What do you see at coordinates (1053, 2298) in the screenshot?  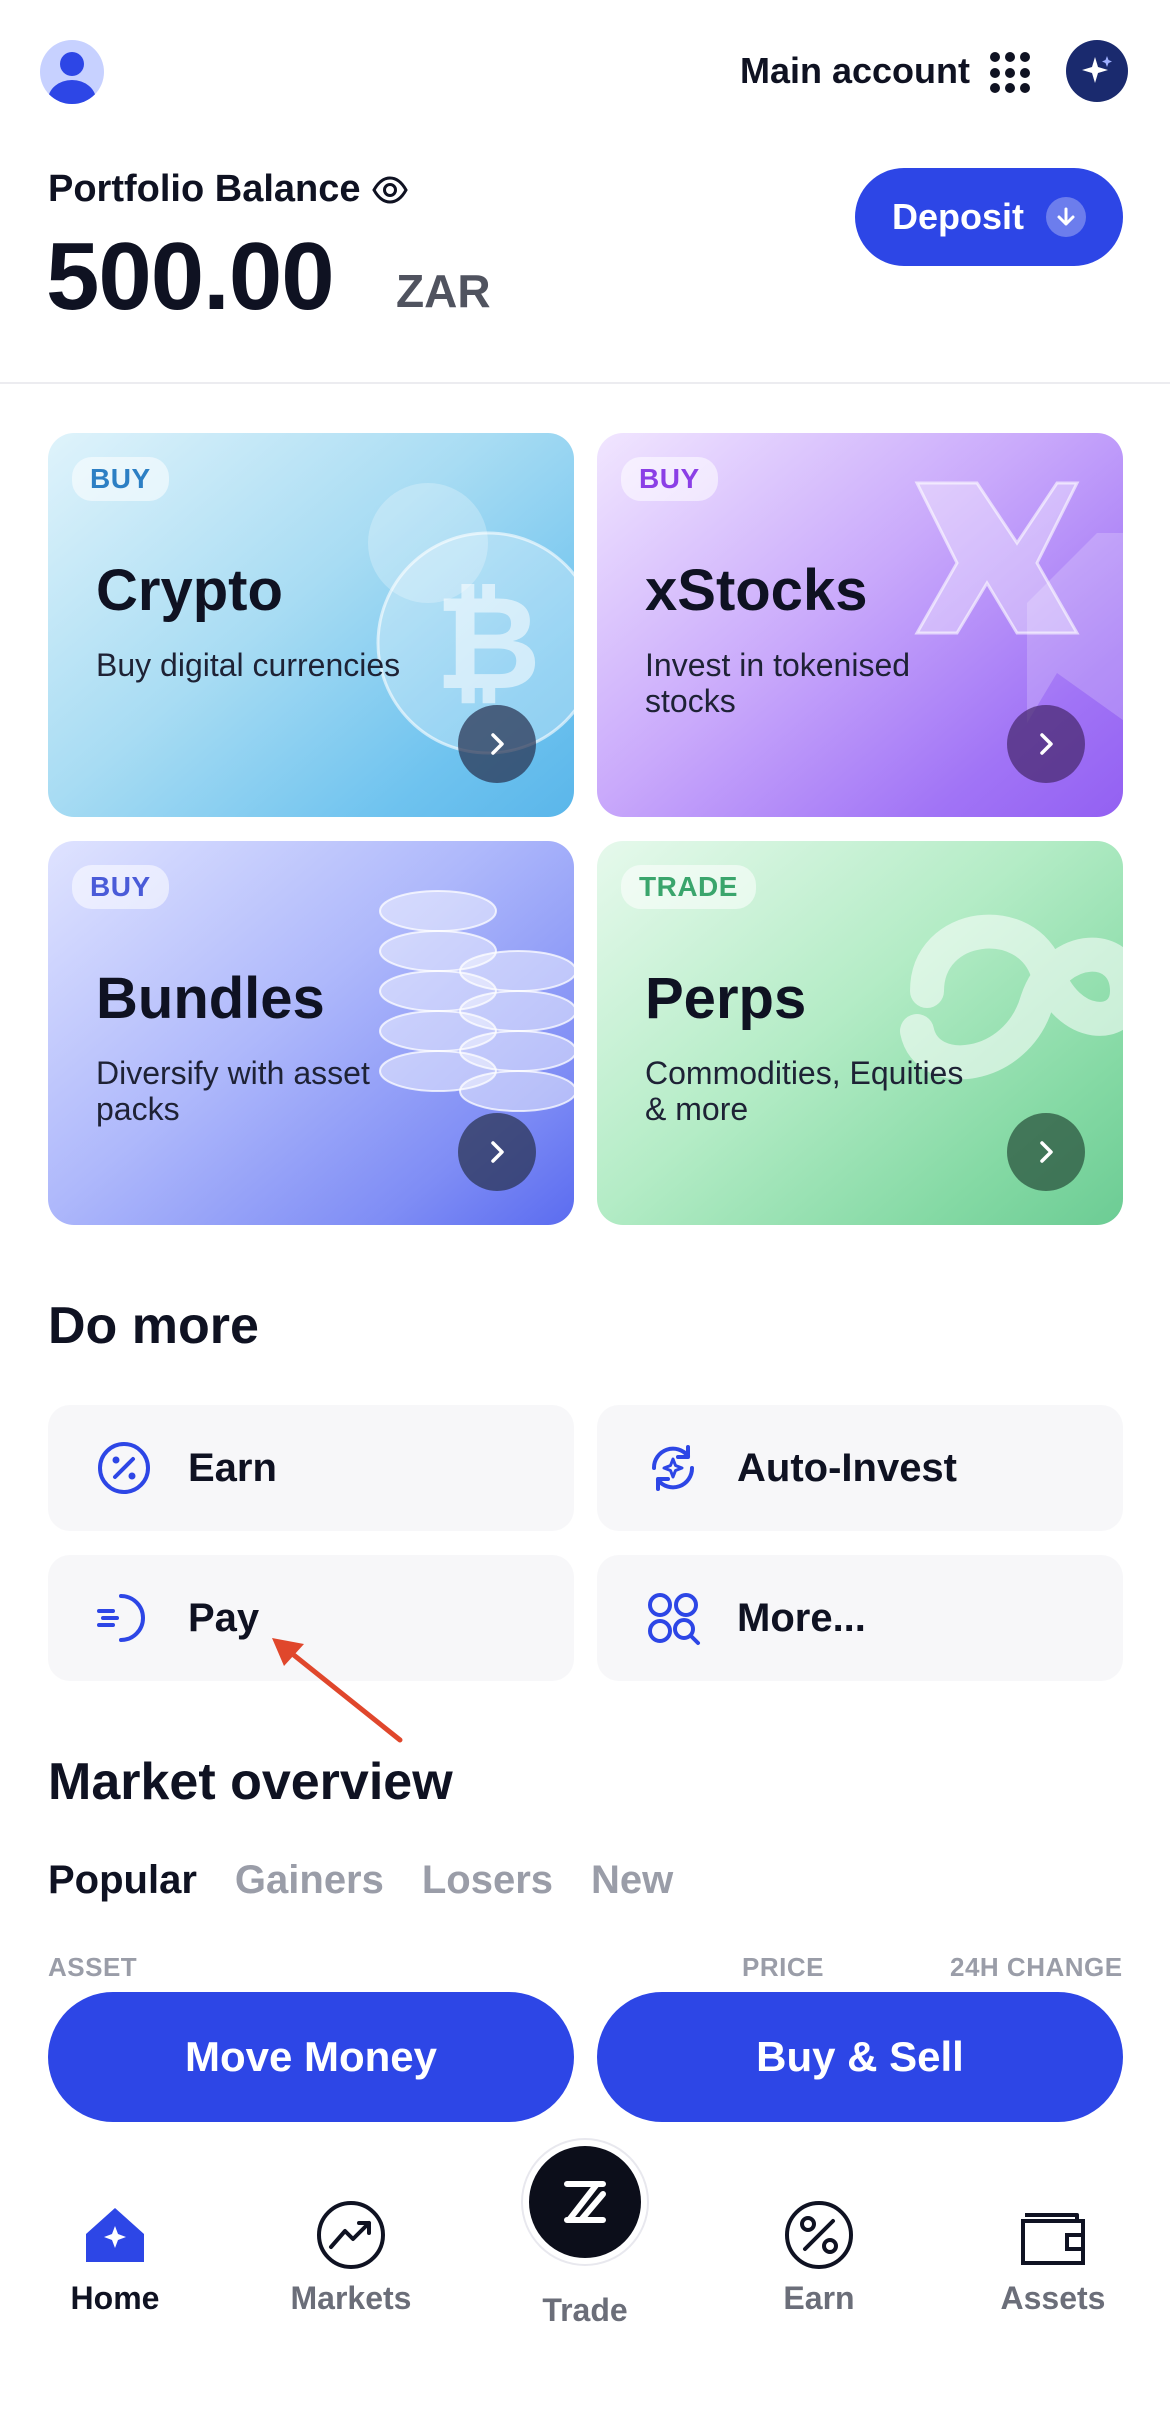 I see `nav-label: Assets` at bounding box center [1053, 2298].